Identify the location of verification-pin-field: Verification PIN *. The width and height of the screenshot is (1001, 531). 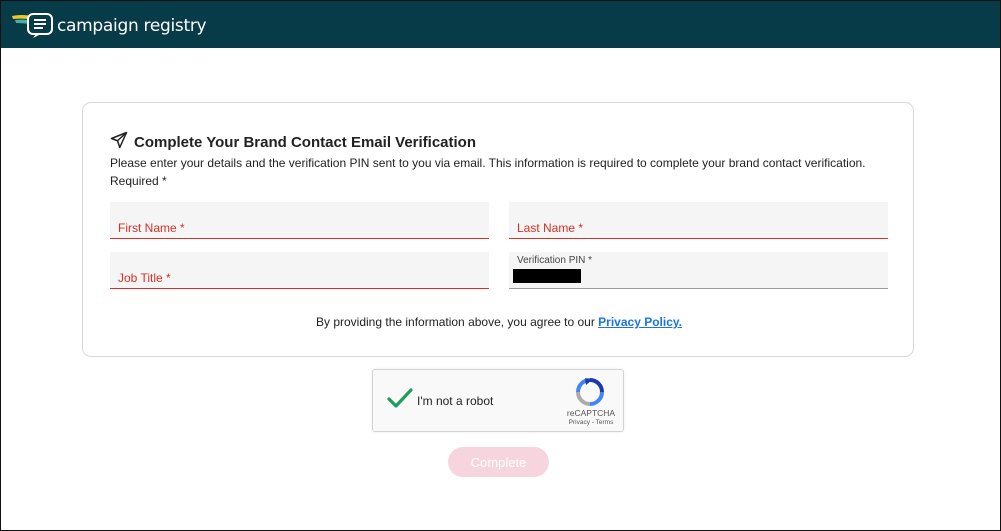
(698, 270).